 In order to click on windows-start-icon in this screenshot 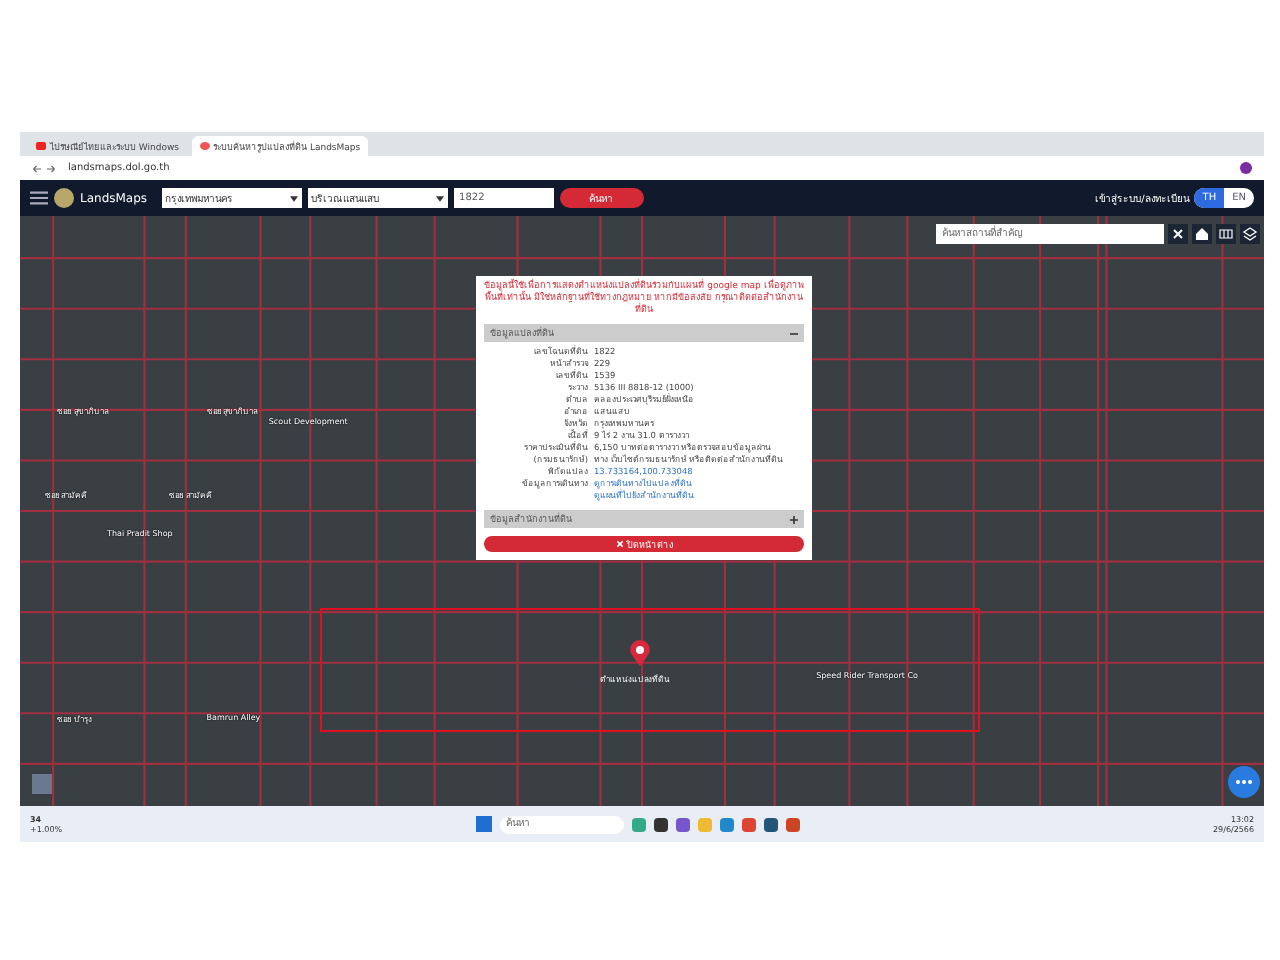, I will do `click(483, 824)`.